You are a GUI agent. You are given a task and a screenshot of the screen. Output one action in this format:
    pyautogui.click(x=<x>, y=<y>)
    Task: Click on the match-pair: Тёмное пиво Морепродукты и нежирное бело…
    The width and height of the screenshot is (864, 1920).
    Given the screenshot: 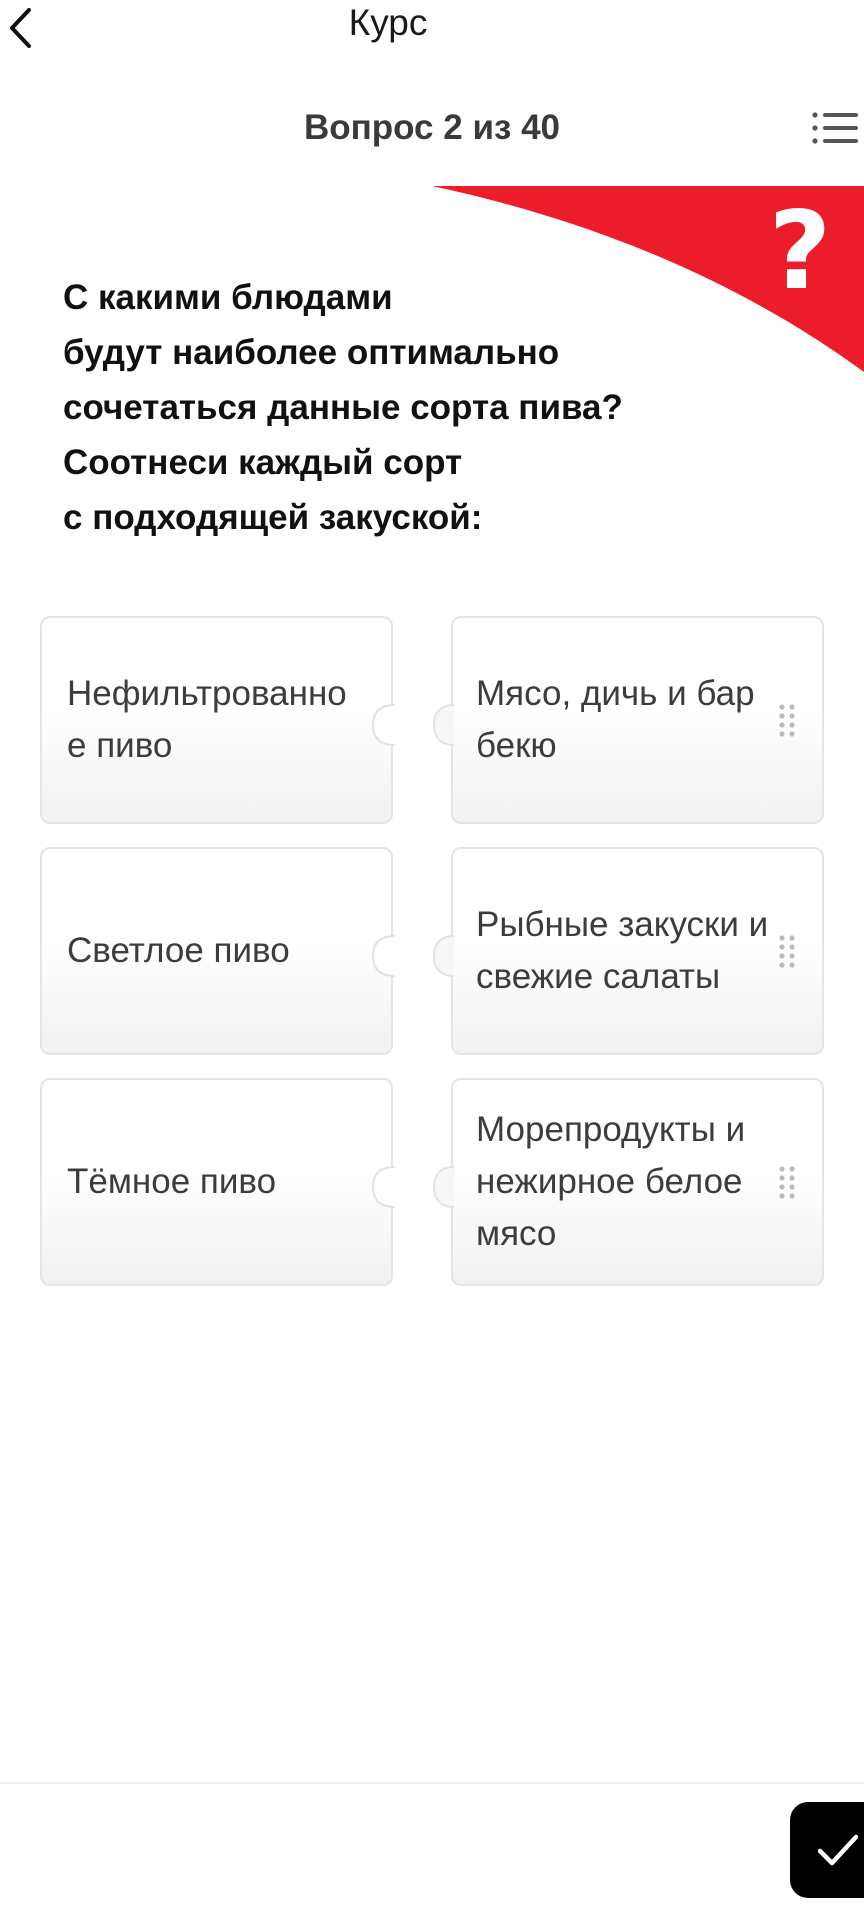 What is the action you would take?
    pyautogui.click(x=432, y=1183)
    